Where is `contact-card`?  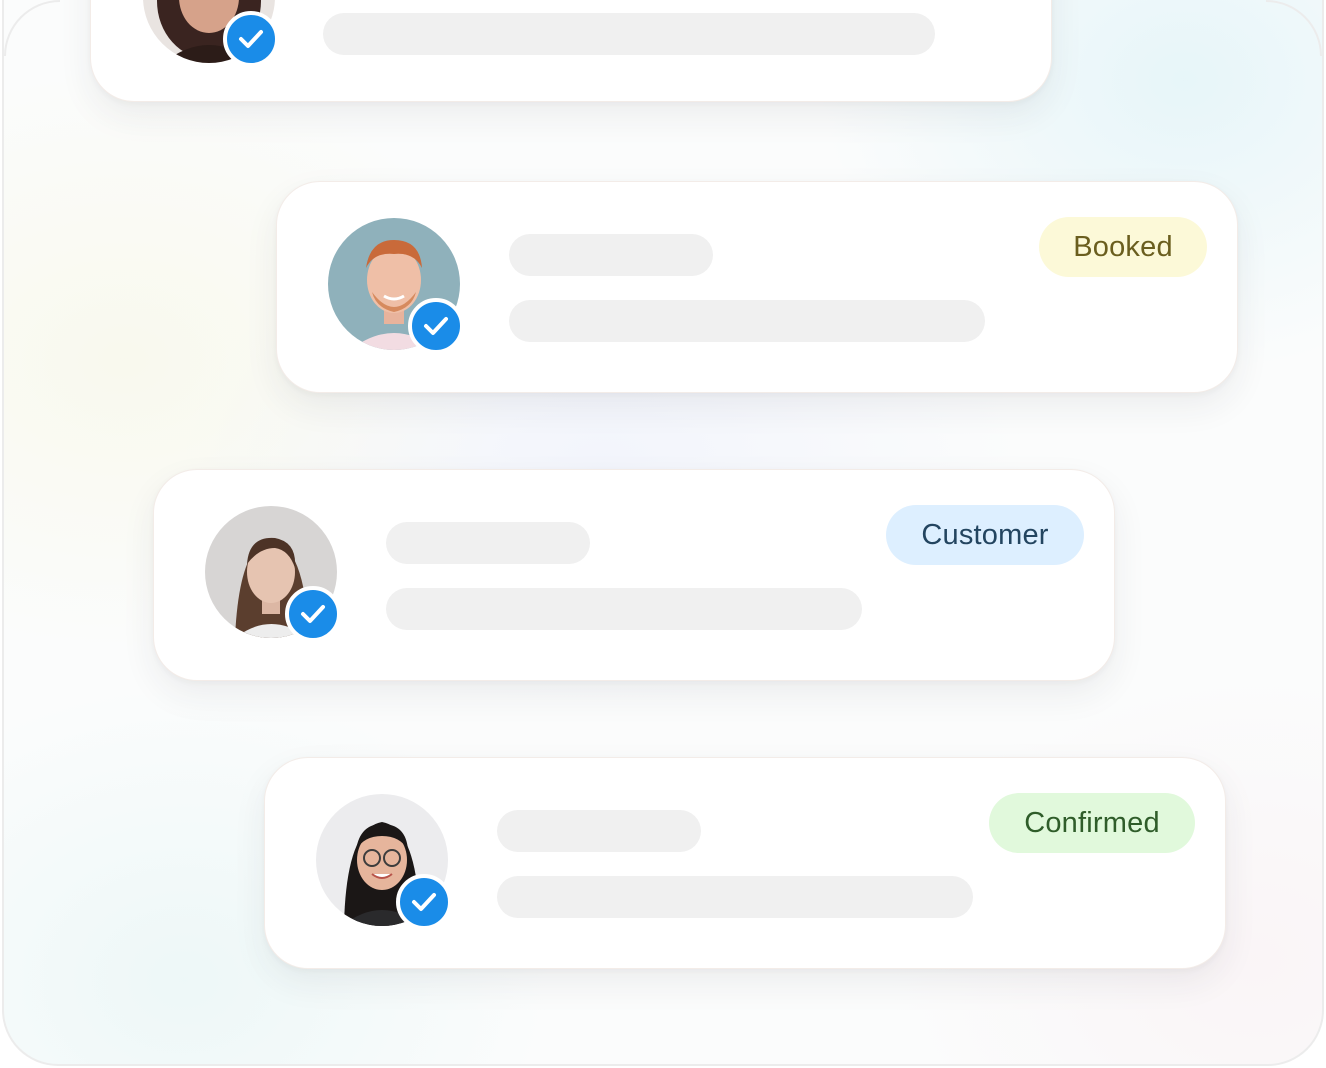 contact-card is located at coordinates (571, 51).